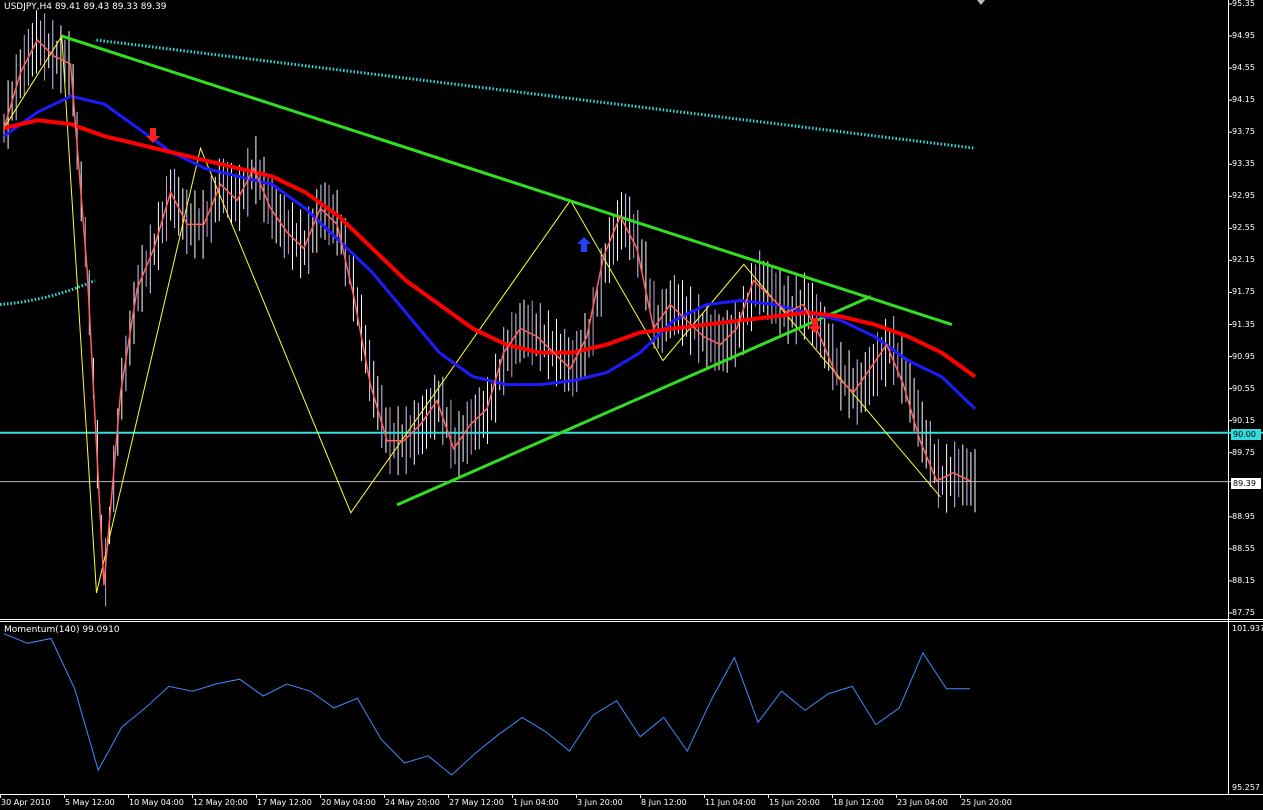  Describe the element at coordinates (1243, 612) in the screenshot. I see `price-tick-label: 87.75` at that location.